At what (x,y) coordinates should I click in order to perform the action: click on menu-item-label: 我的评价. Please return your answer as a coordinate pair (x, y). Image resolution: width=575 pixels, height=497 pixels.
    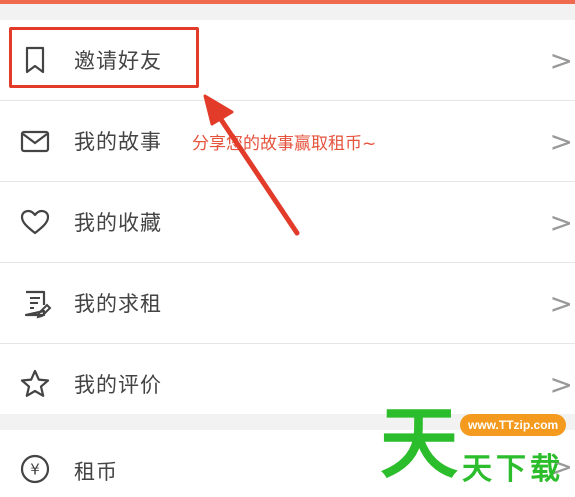
    Looking at the image, I should click on (118, 385).